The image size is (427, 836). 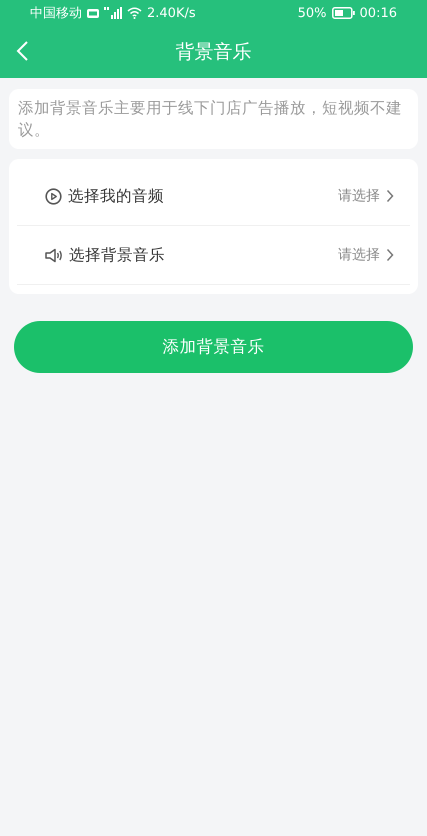 What do you see at coordinates (378, 13) in the screenshot?
I see `clock-time: 00:16` at bounding box center [378, 13].